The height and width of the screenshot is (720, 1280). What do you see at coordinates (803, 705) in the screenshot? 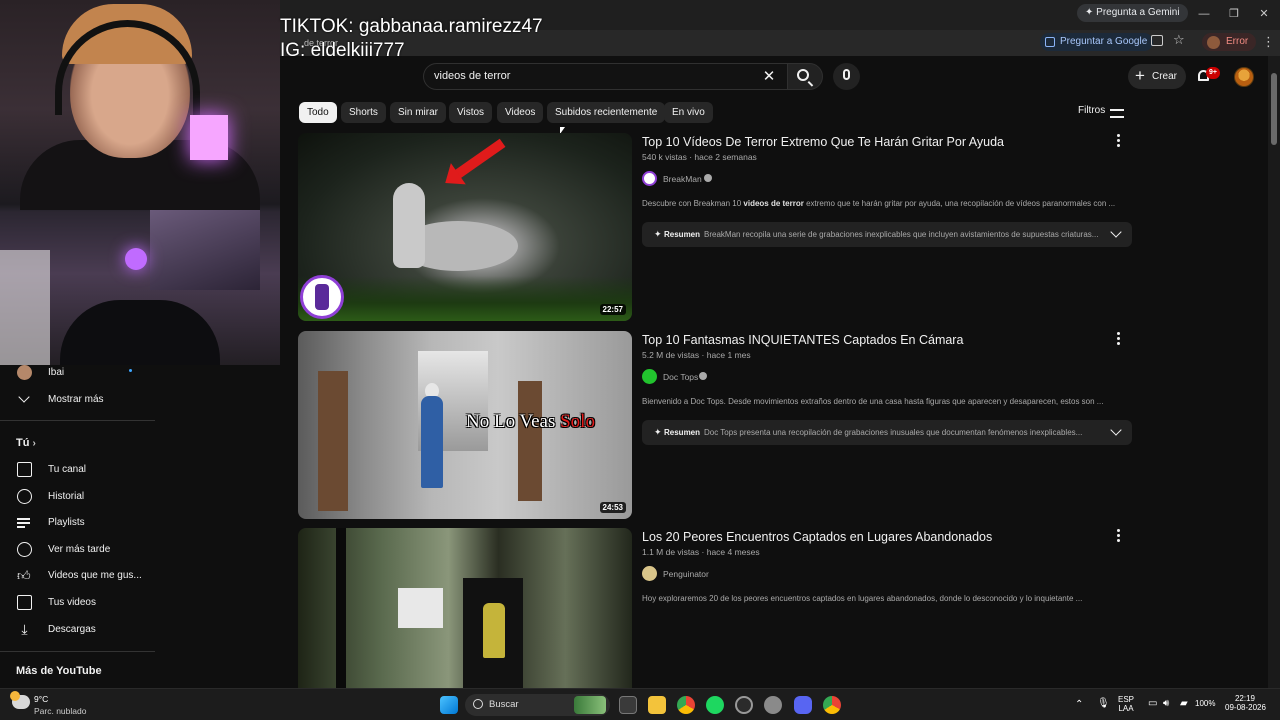
I see `discord-icon` at bounding box center [803, 705].